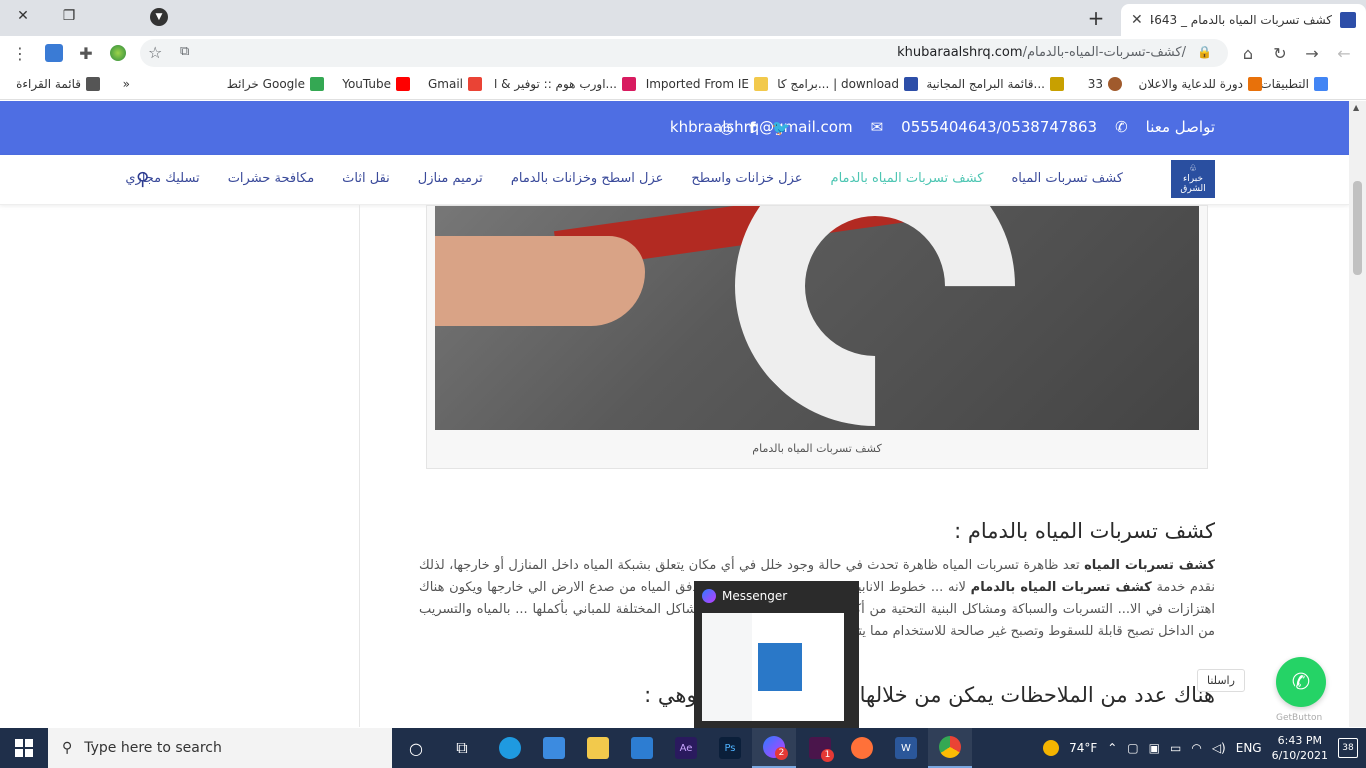 Image resolution: width=1366 pixels, height=768 pixels. I want to click on page-scrollbar: ▲, so click(1357, 414).